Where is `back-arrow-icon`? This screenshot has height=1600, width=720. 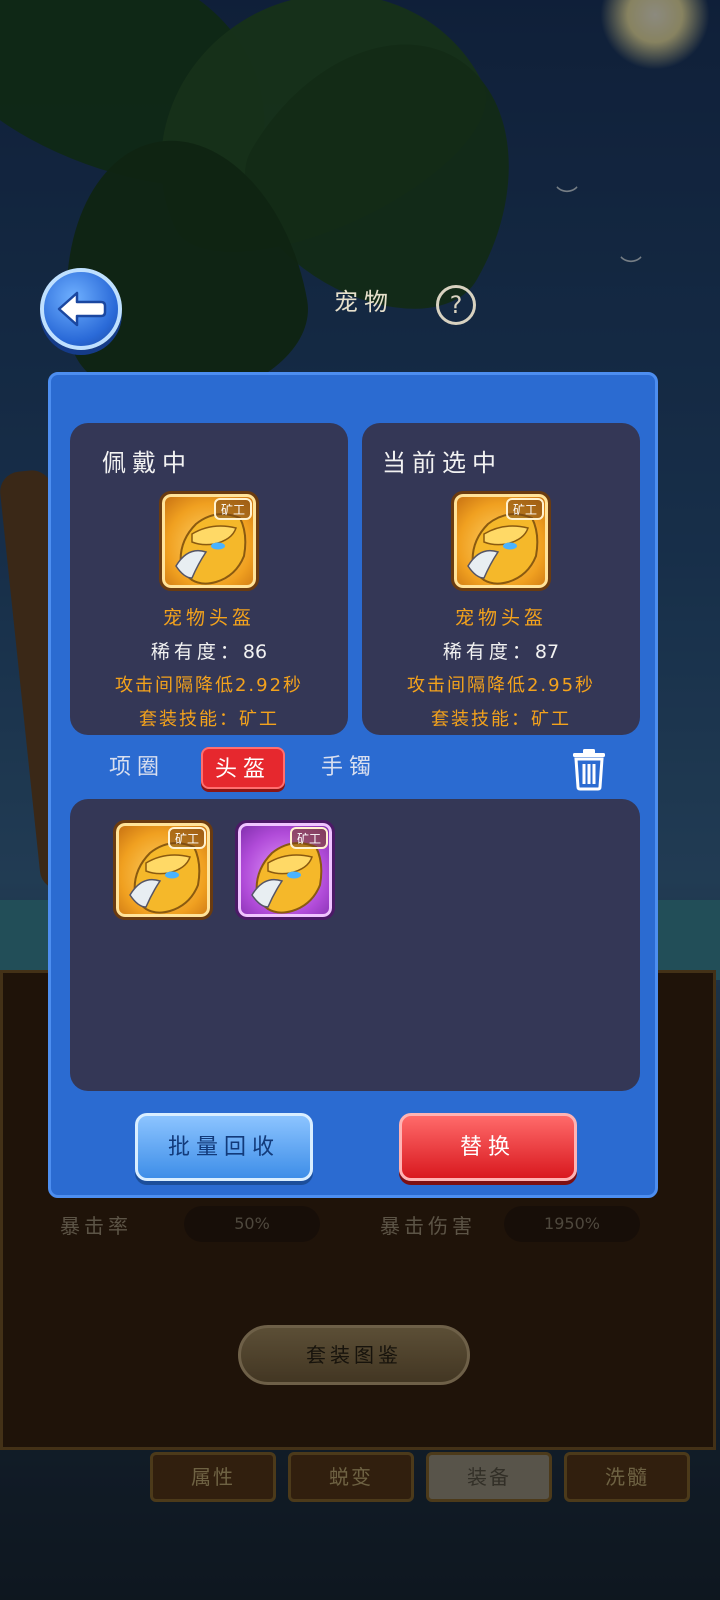 back-arrow-icon is located at coordinates (82, 309).